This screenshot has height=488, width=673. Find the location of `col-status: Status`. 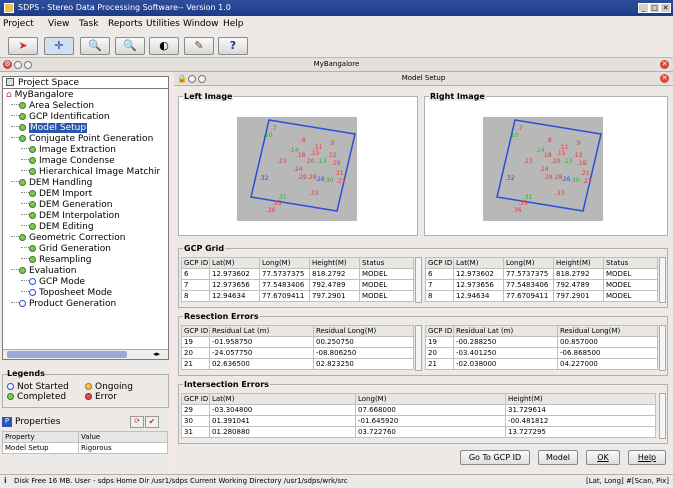

col-status: Status is located at coordinates (630, 263).